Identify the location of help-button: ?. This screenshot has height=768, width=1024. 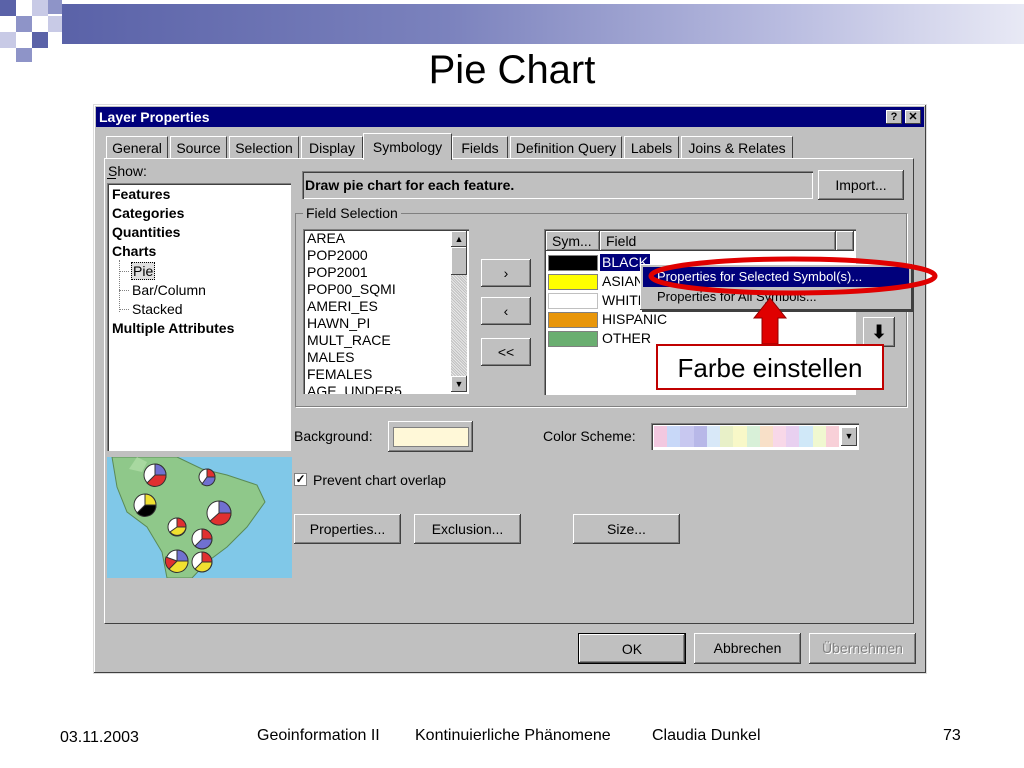
(894, 117).